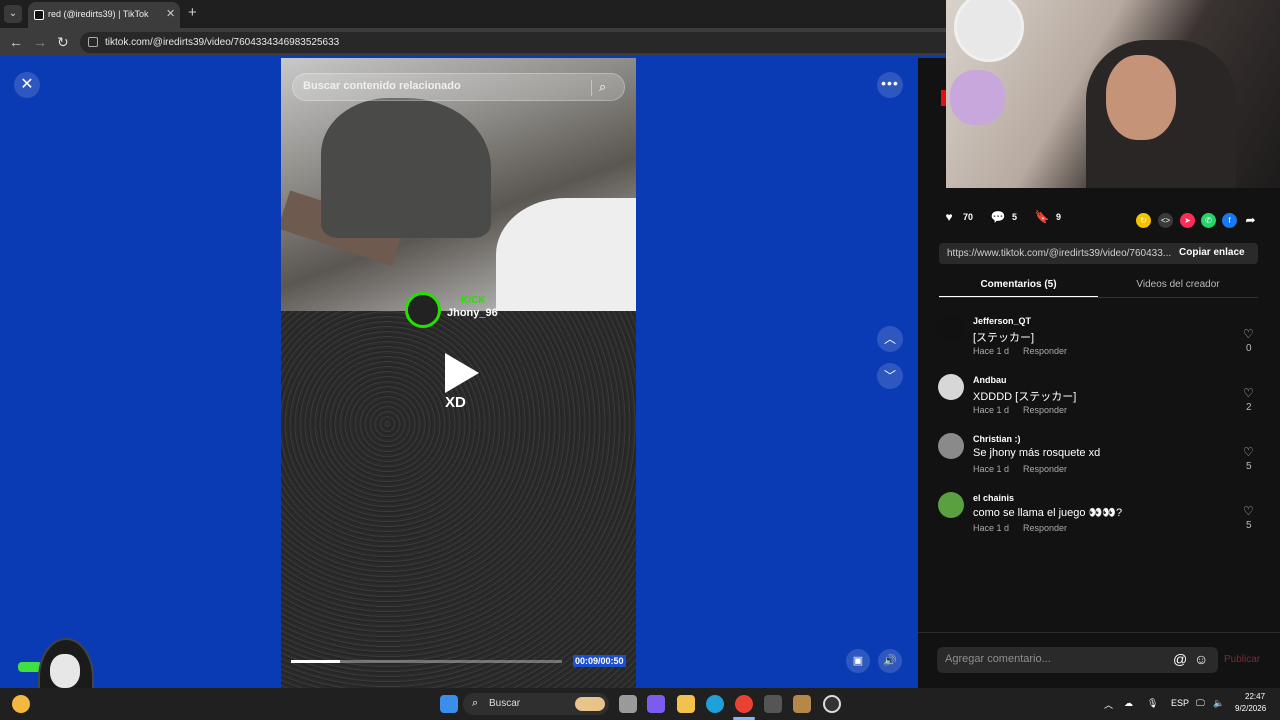  Describe the element at coordinates (744, 704) in the screenshot. I see `chrome-icon` at that location.